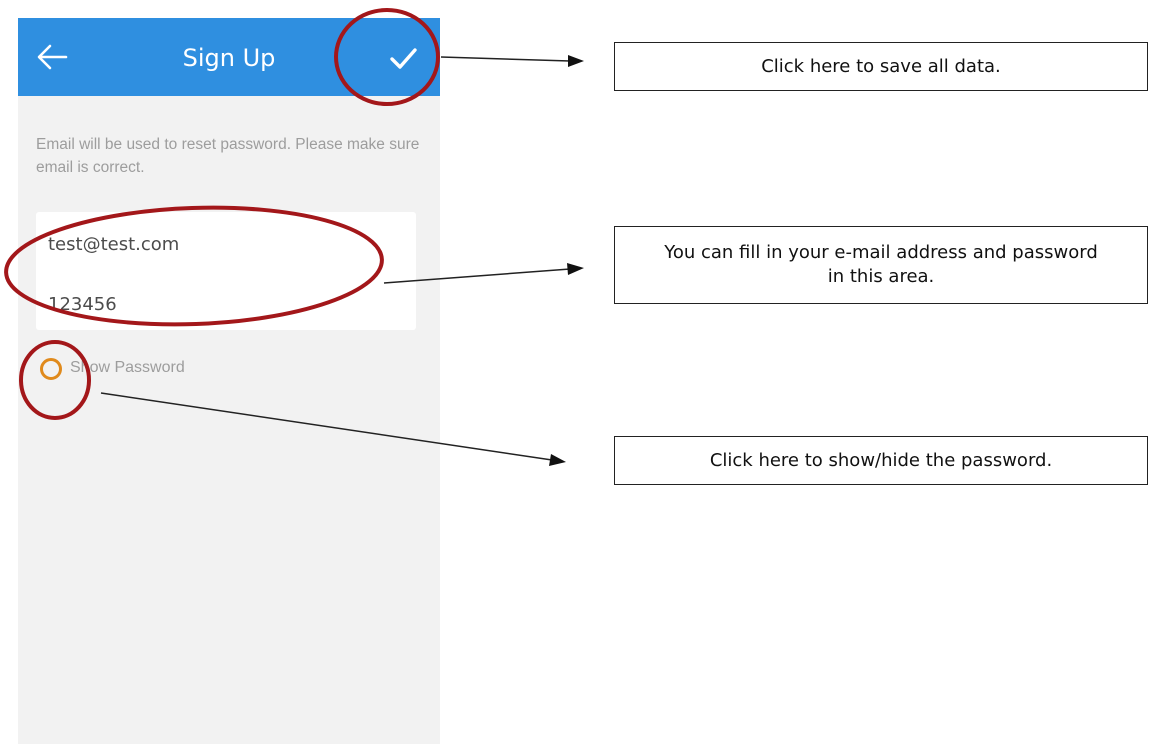 Image resolution: width=1155 pixels, height=744 pixels. I want to click on callout-show-password: Click here to show/hide the password., so click(881, 460).